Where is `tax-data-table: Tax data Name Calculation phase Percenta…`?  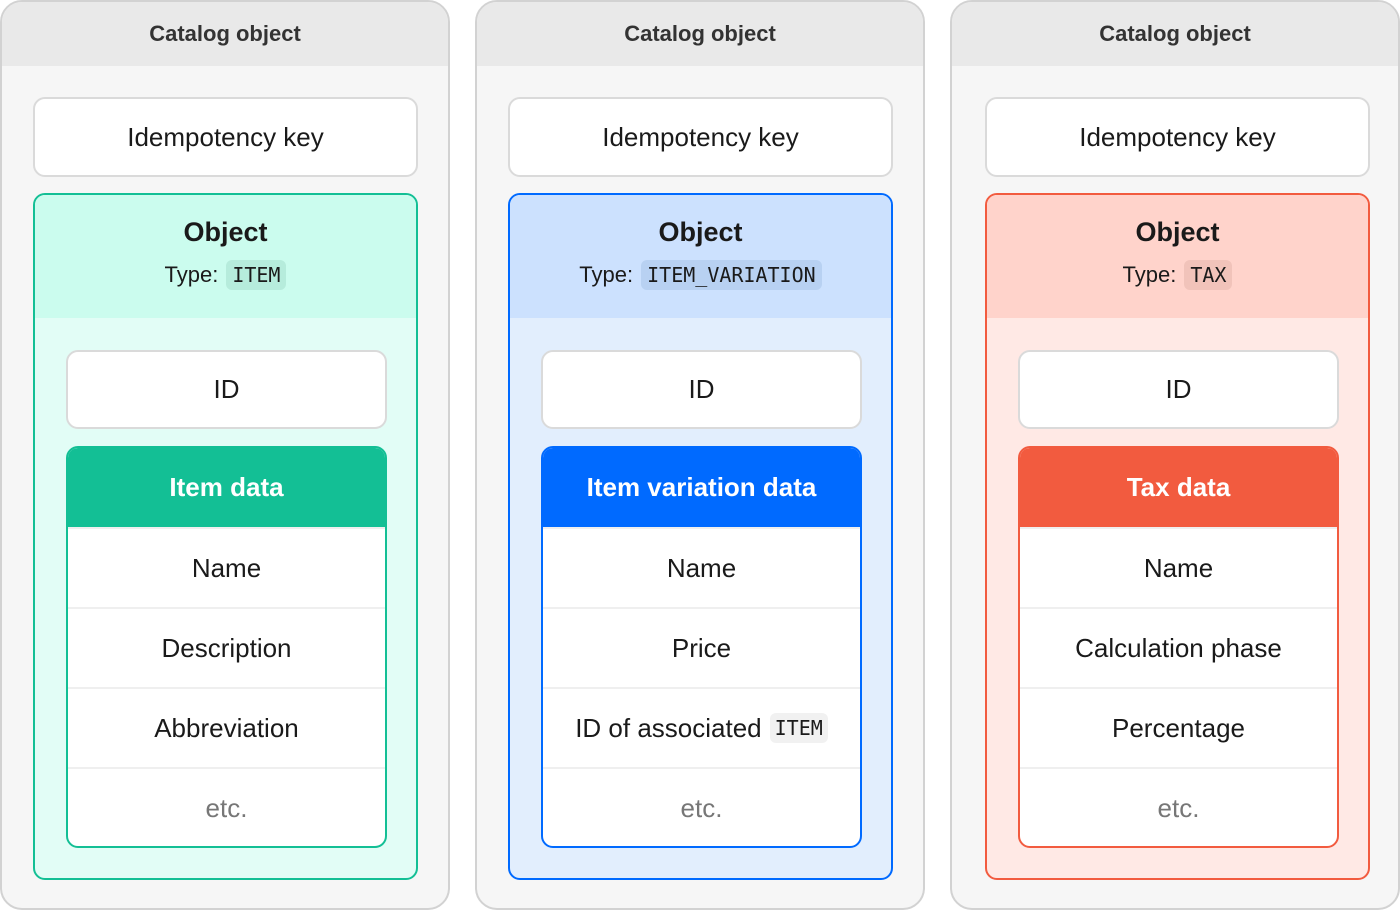 tax-data-table: Tax data Name Calculation phase Percenta… is located at coordinates (1178, 647).